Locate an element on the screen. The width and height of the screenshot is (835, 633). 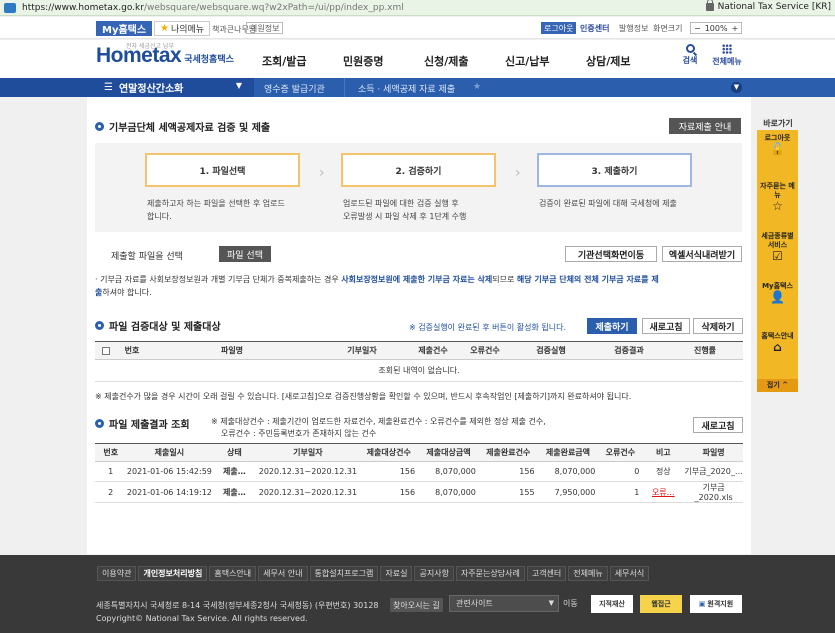
footer-link-terms: 이용약관 is located at coordinates (117, 573).